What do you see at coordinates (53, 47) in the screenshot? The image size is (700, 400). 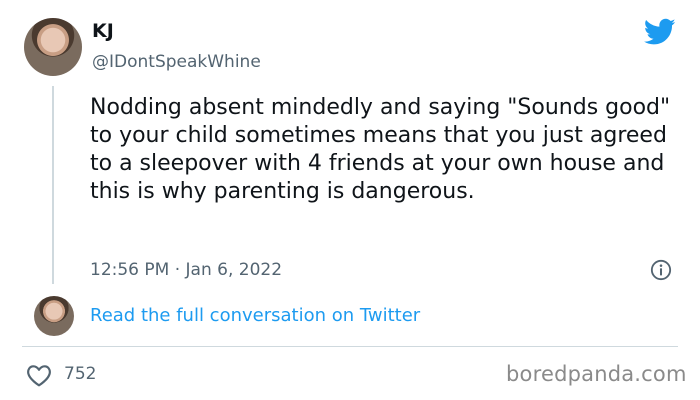 I see `user-avatar` at bounding box center [53, 47].